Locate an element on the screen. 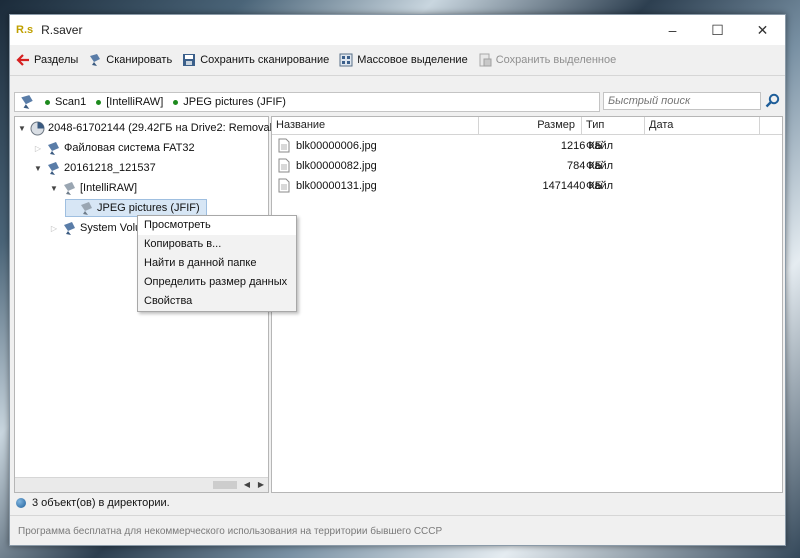  status-bar: 3 объект(ов) в директории. is located at coordinates (397, 503).